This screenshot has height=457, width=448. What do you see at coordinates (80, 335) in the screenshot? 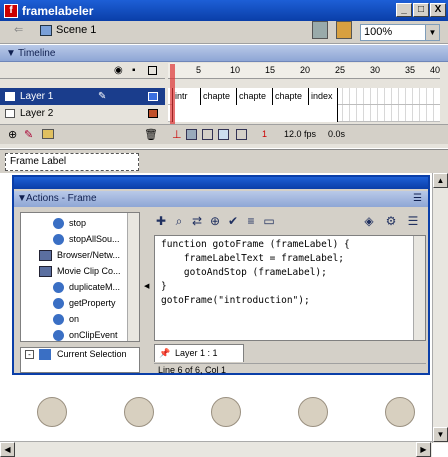
I see `toolbox-item: onClipEvent` at bounding box center [80, 335].